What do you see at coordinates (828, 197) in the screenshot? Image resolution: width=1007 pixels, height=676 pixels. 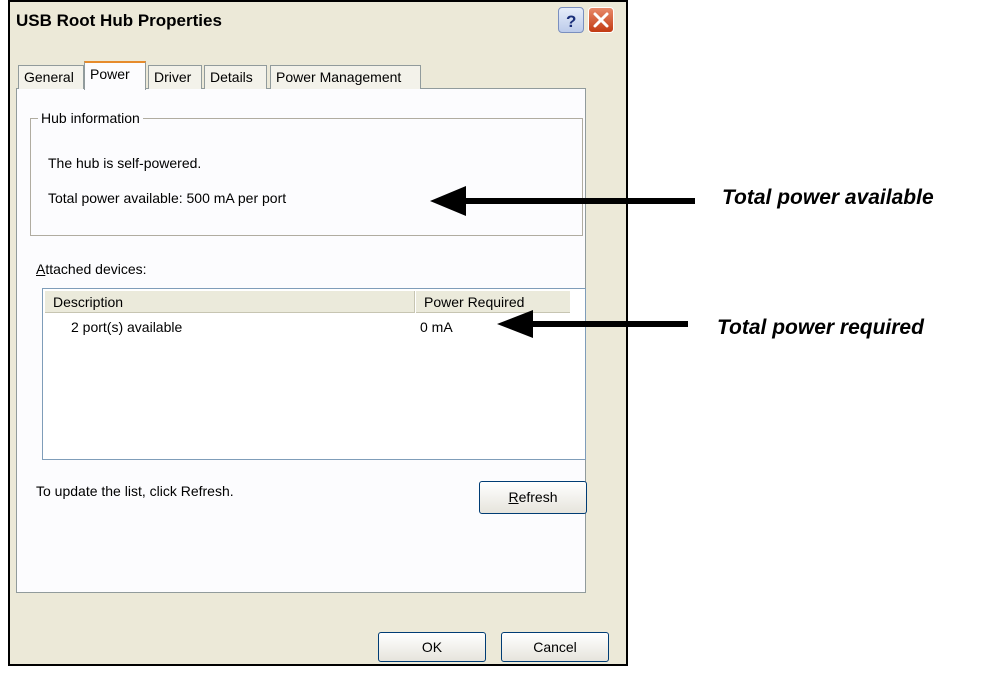 I see `callout-total-available: Total power available` at bounding box center [828, 197].